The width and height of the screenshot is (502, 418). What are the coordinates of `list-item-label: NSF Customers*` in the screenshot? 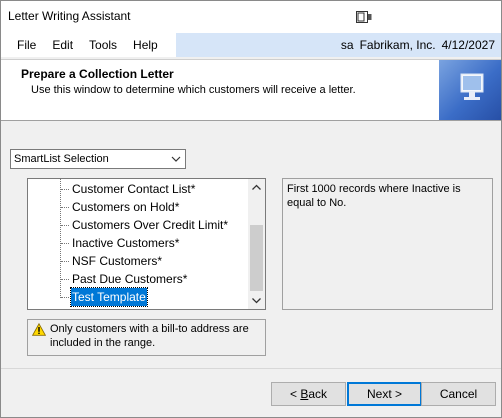 It's located at (117, 261).